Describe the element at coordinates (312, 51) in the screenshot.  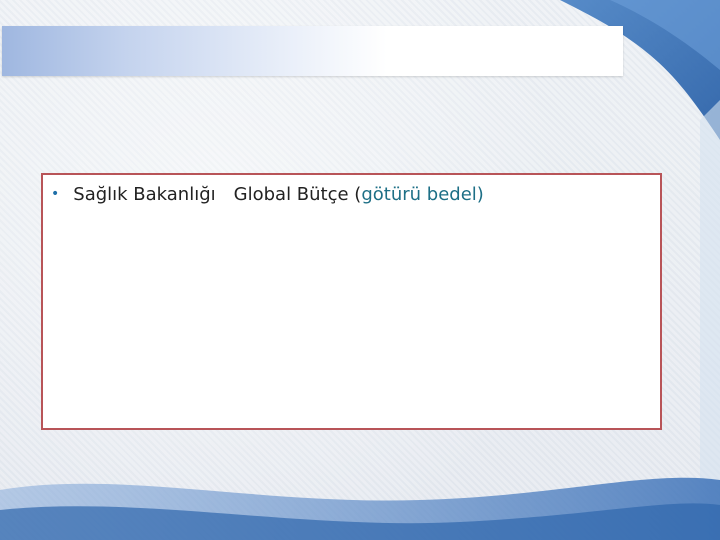
I see `title-bar` at that location.